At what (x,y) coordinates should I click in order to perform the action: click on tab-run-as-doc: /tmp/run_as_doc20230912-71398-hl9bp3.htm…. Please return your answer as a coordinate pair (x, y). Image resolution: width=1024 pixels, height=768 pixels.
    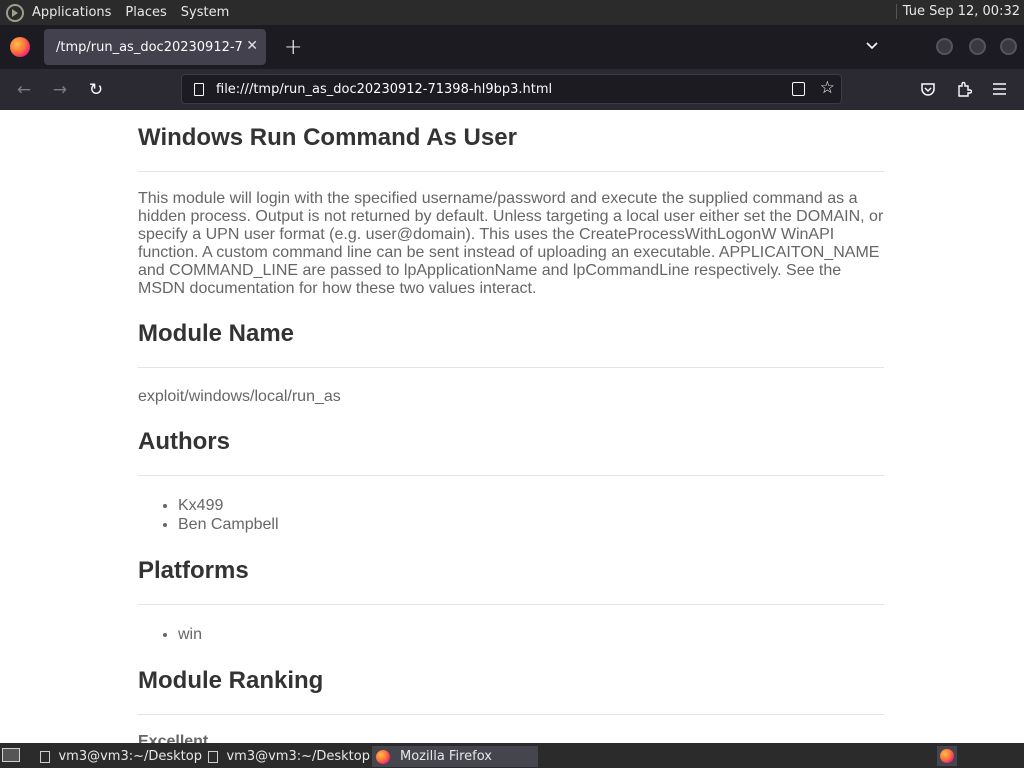
    Looking at the image, I should click on (155, 47).